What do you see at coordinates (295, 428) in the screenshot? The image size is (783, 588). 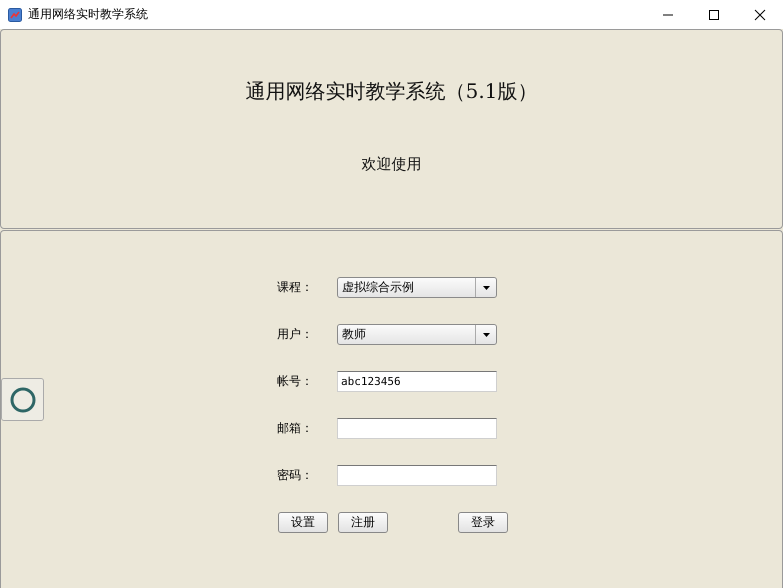 I see `field-label: 邮箱：` at bounding box center [295, 428].